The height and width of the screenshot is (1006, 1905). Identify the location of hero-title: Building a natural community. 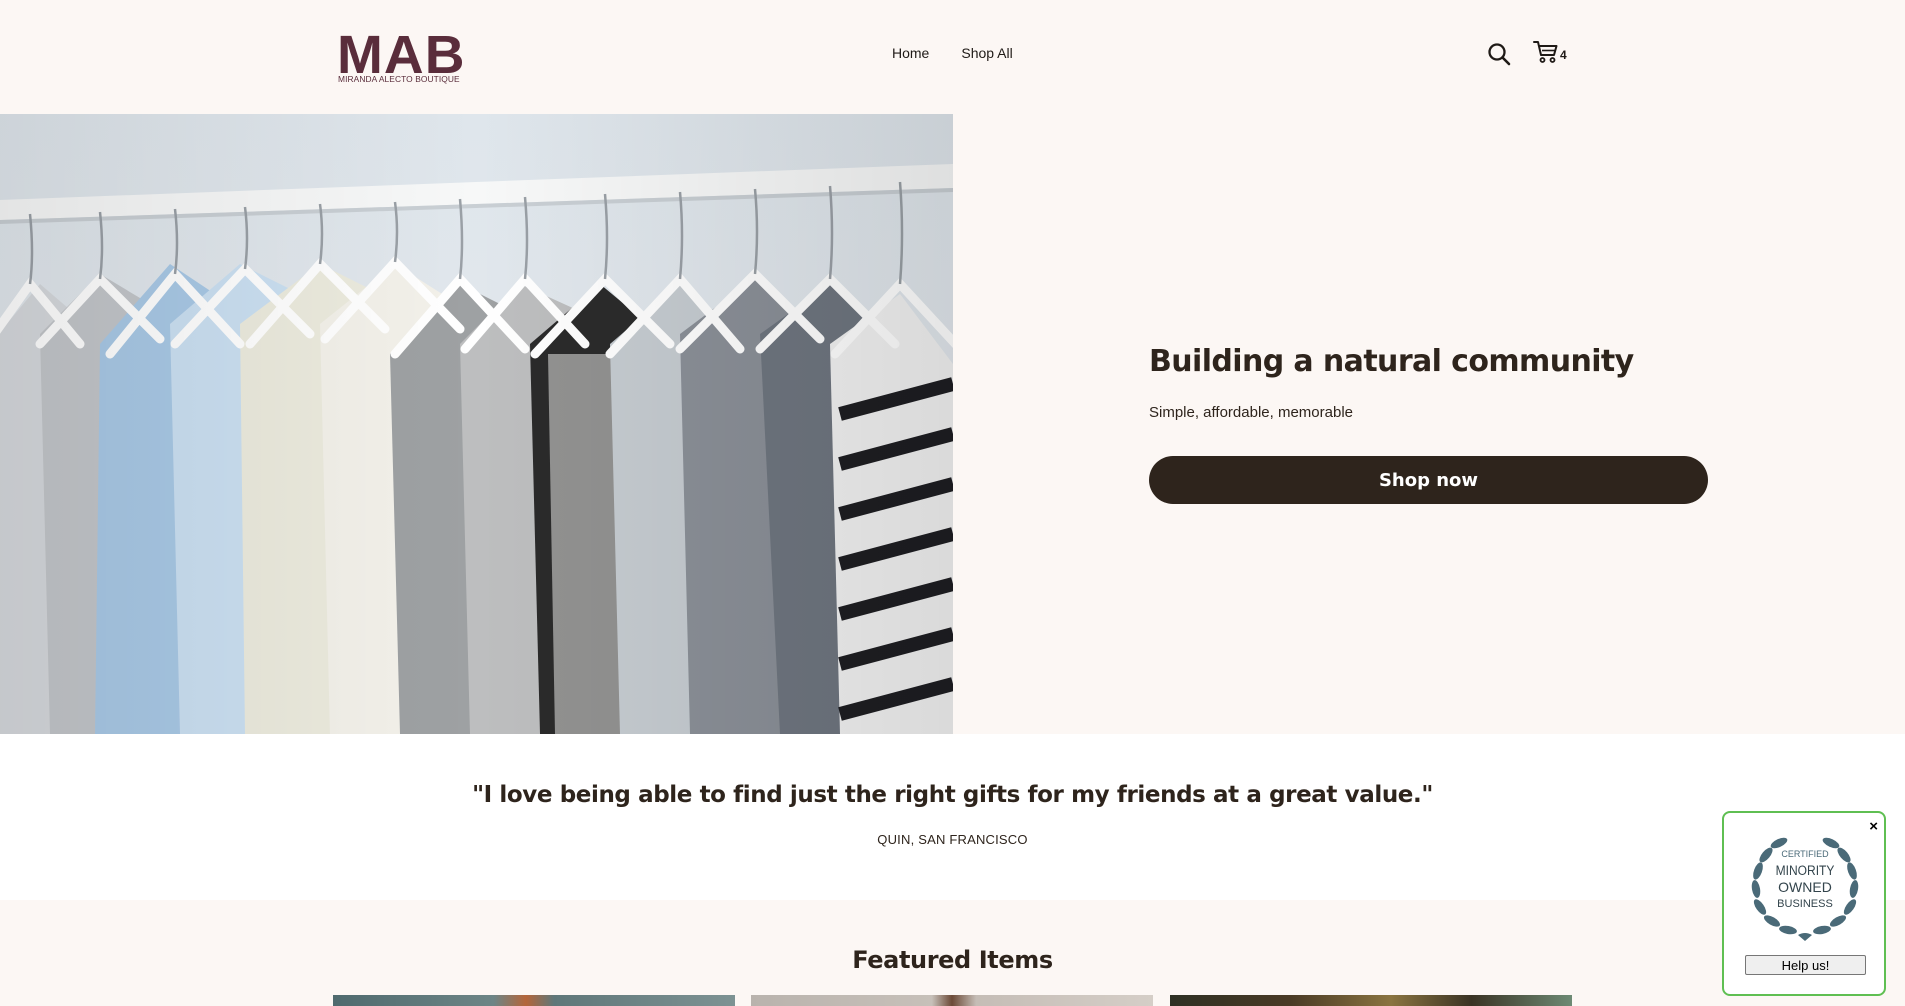
(1391, 361).